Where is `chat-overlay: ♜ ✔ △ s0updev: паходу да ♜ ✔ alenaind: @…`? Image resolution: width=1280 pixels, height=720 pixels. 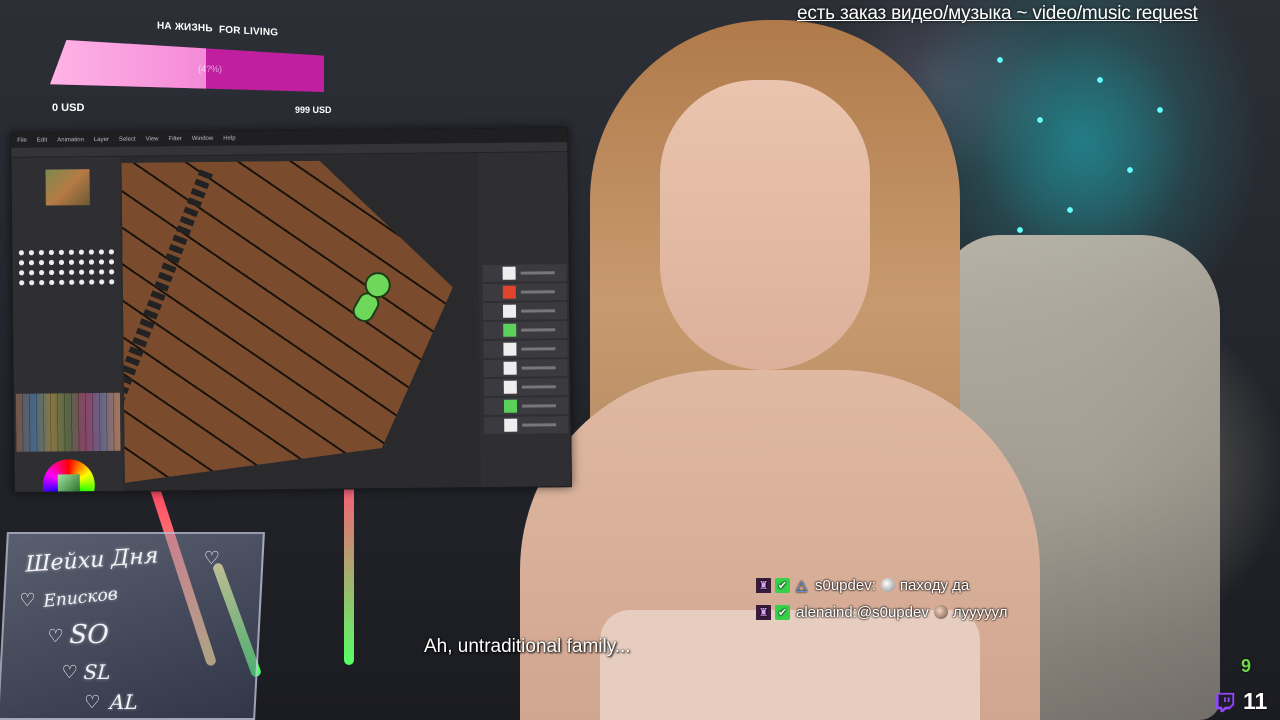 chat-overlay: ♜ ✔ △ s0updev: паходу да ♜ ✔ alenaind: @… is located at coordinates (882, 600).